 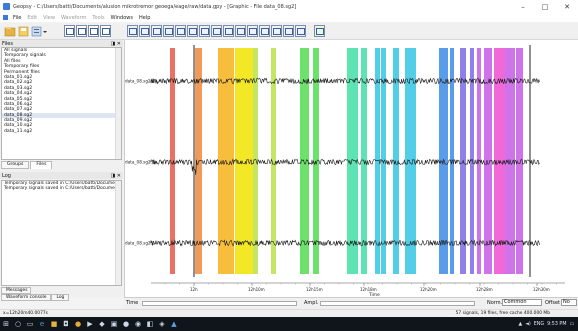 I want to click on menu-view: View, so click(x=49, y=18).